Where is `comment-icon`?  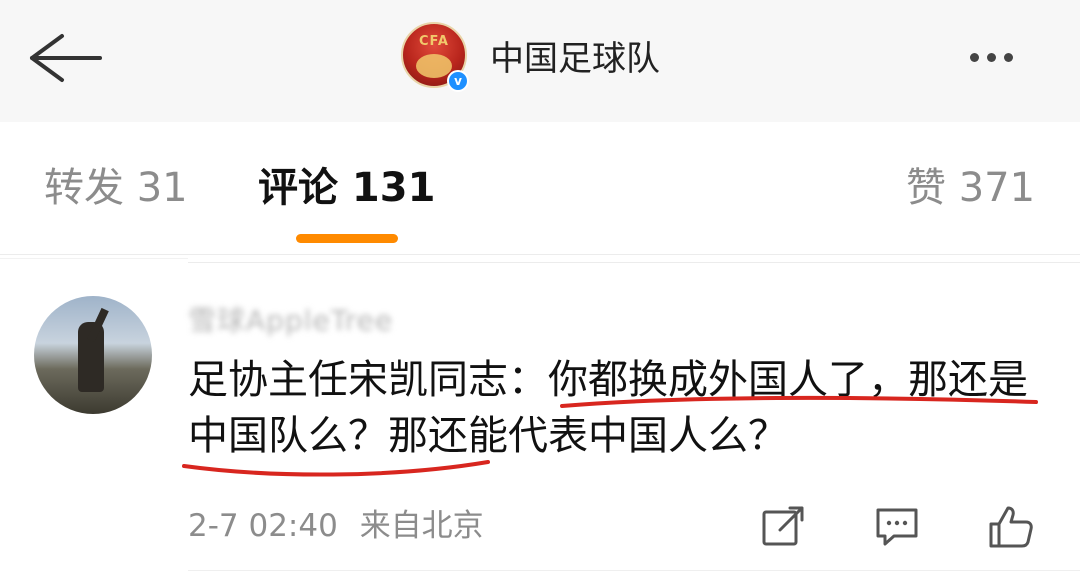 comment-icon is located at coordinates (897, 527).